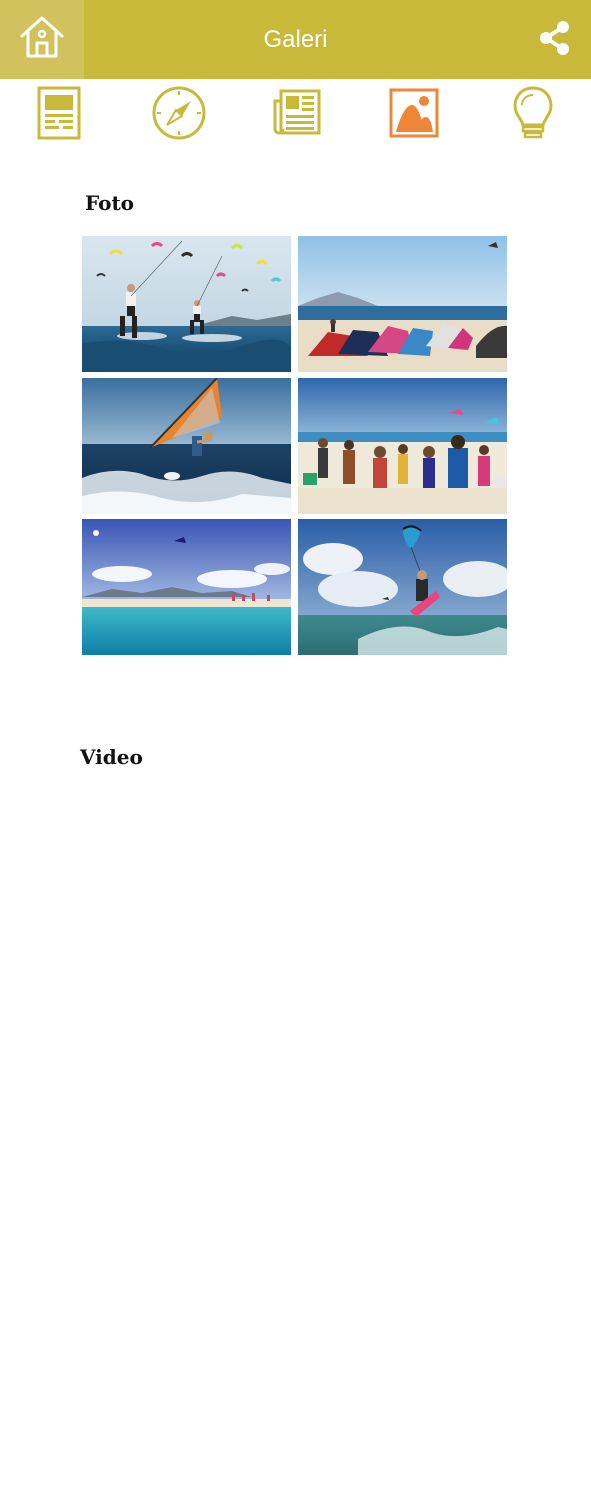  Describe the element at coordinates (402, 446) in the screenshot. I see `gallery-photo-beach-crowd` at that location.